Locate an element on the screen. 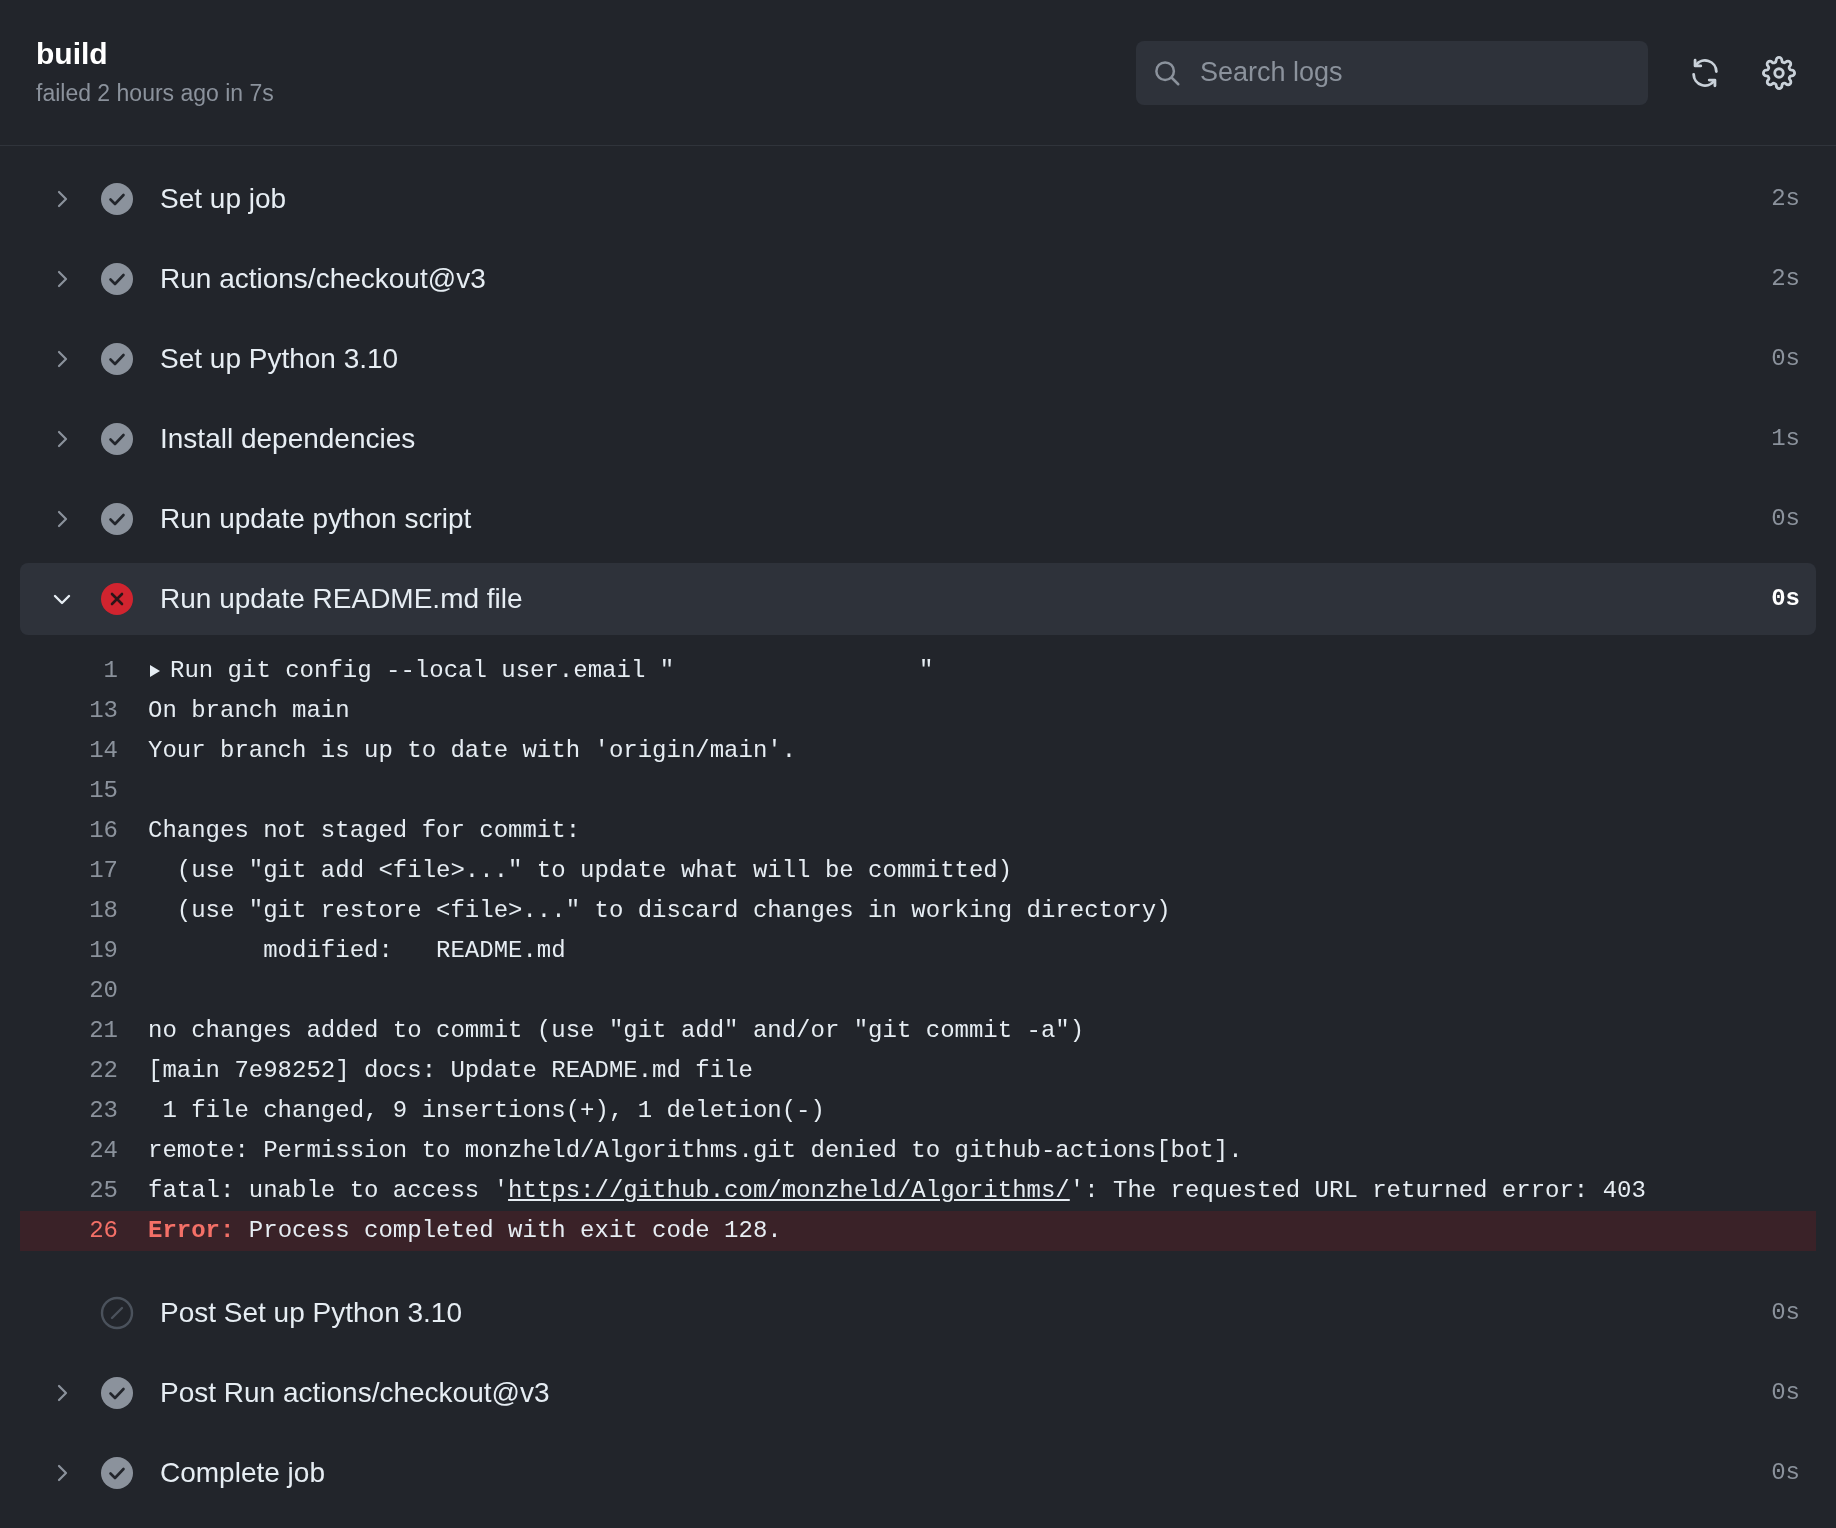  line-number: 26 is located at coordinates (103, 1231).